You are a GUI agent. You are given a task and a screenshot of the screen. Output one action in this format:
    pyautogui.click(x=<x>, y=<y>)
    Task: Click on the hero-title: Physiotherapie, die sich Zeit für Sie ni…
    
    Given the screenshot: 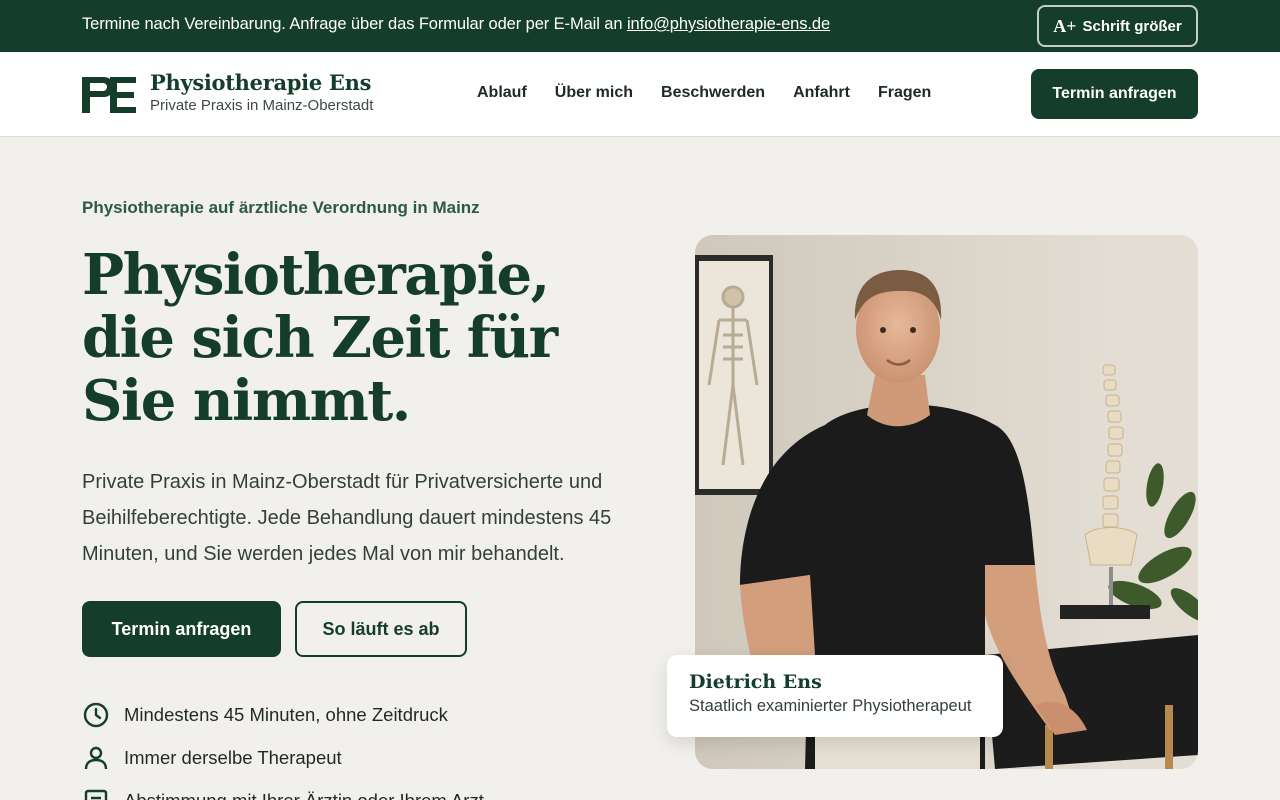 What is the action you would take?
    pyautogui.click(x=320, y=338)
    